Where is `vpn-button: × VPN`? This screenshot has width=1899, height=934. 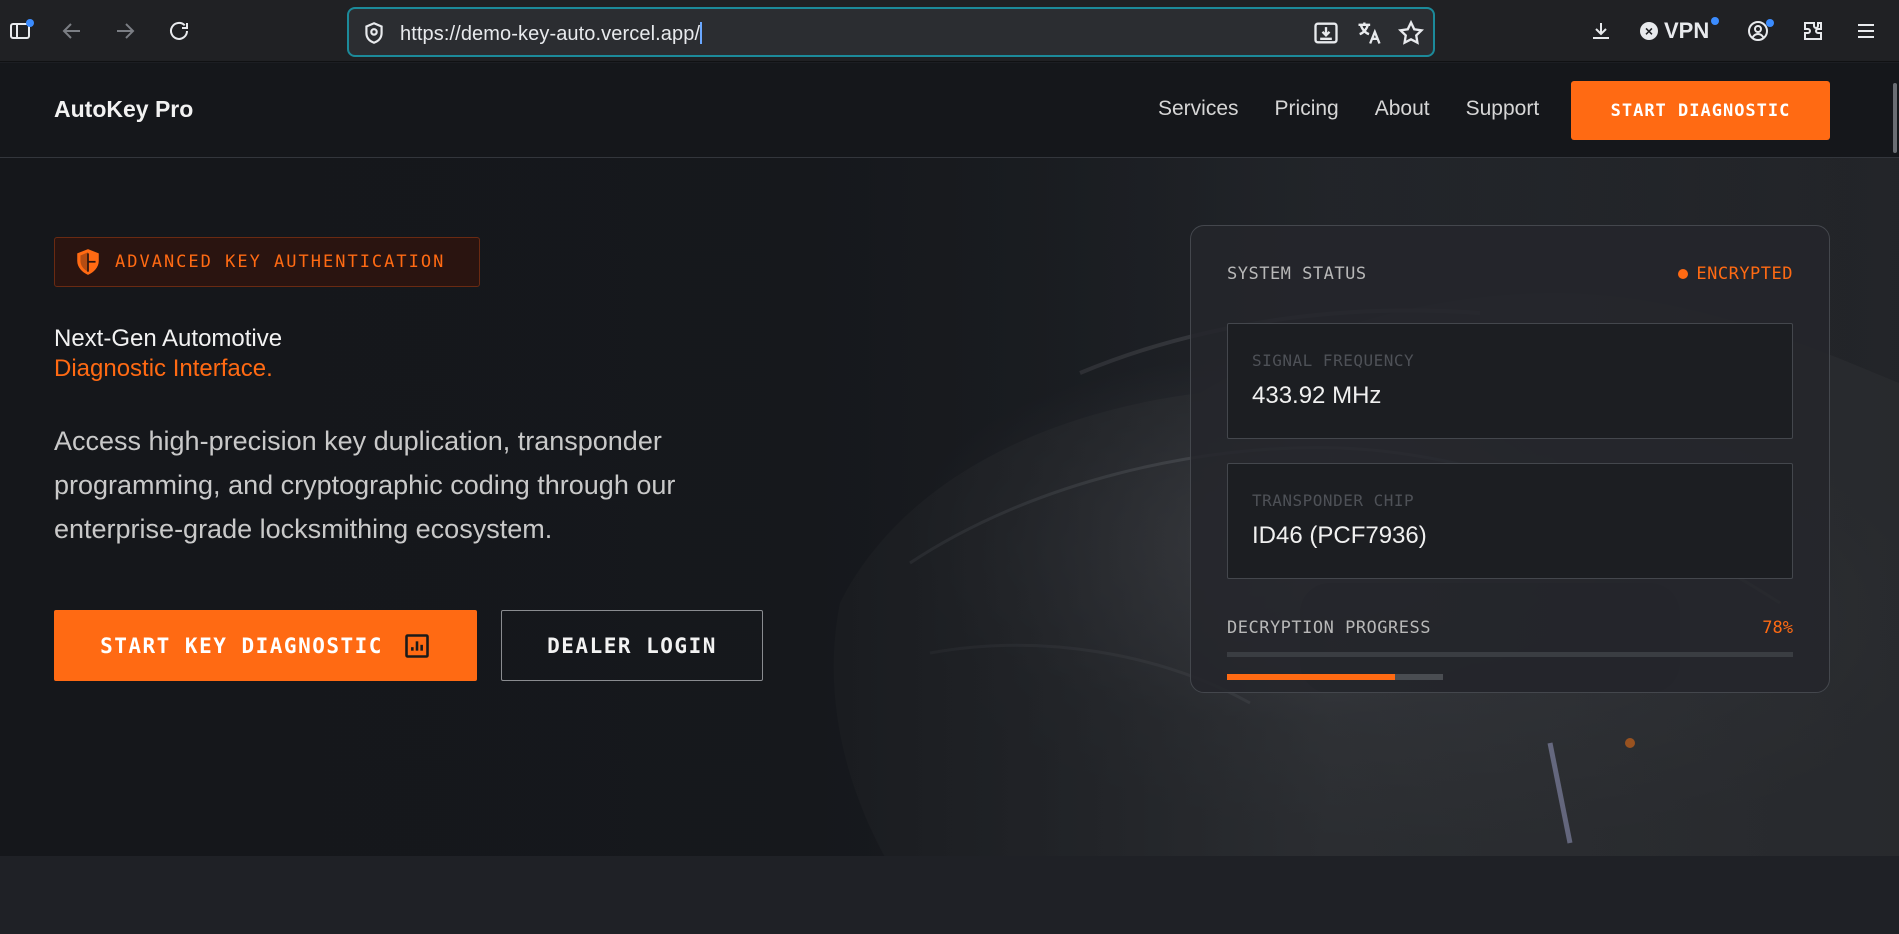 vpn-button: × VPN is located at coordinates (1681, 31).